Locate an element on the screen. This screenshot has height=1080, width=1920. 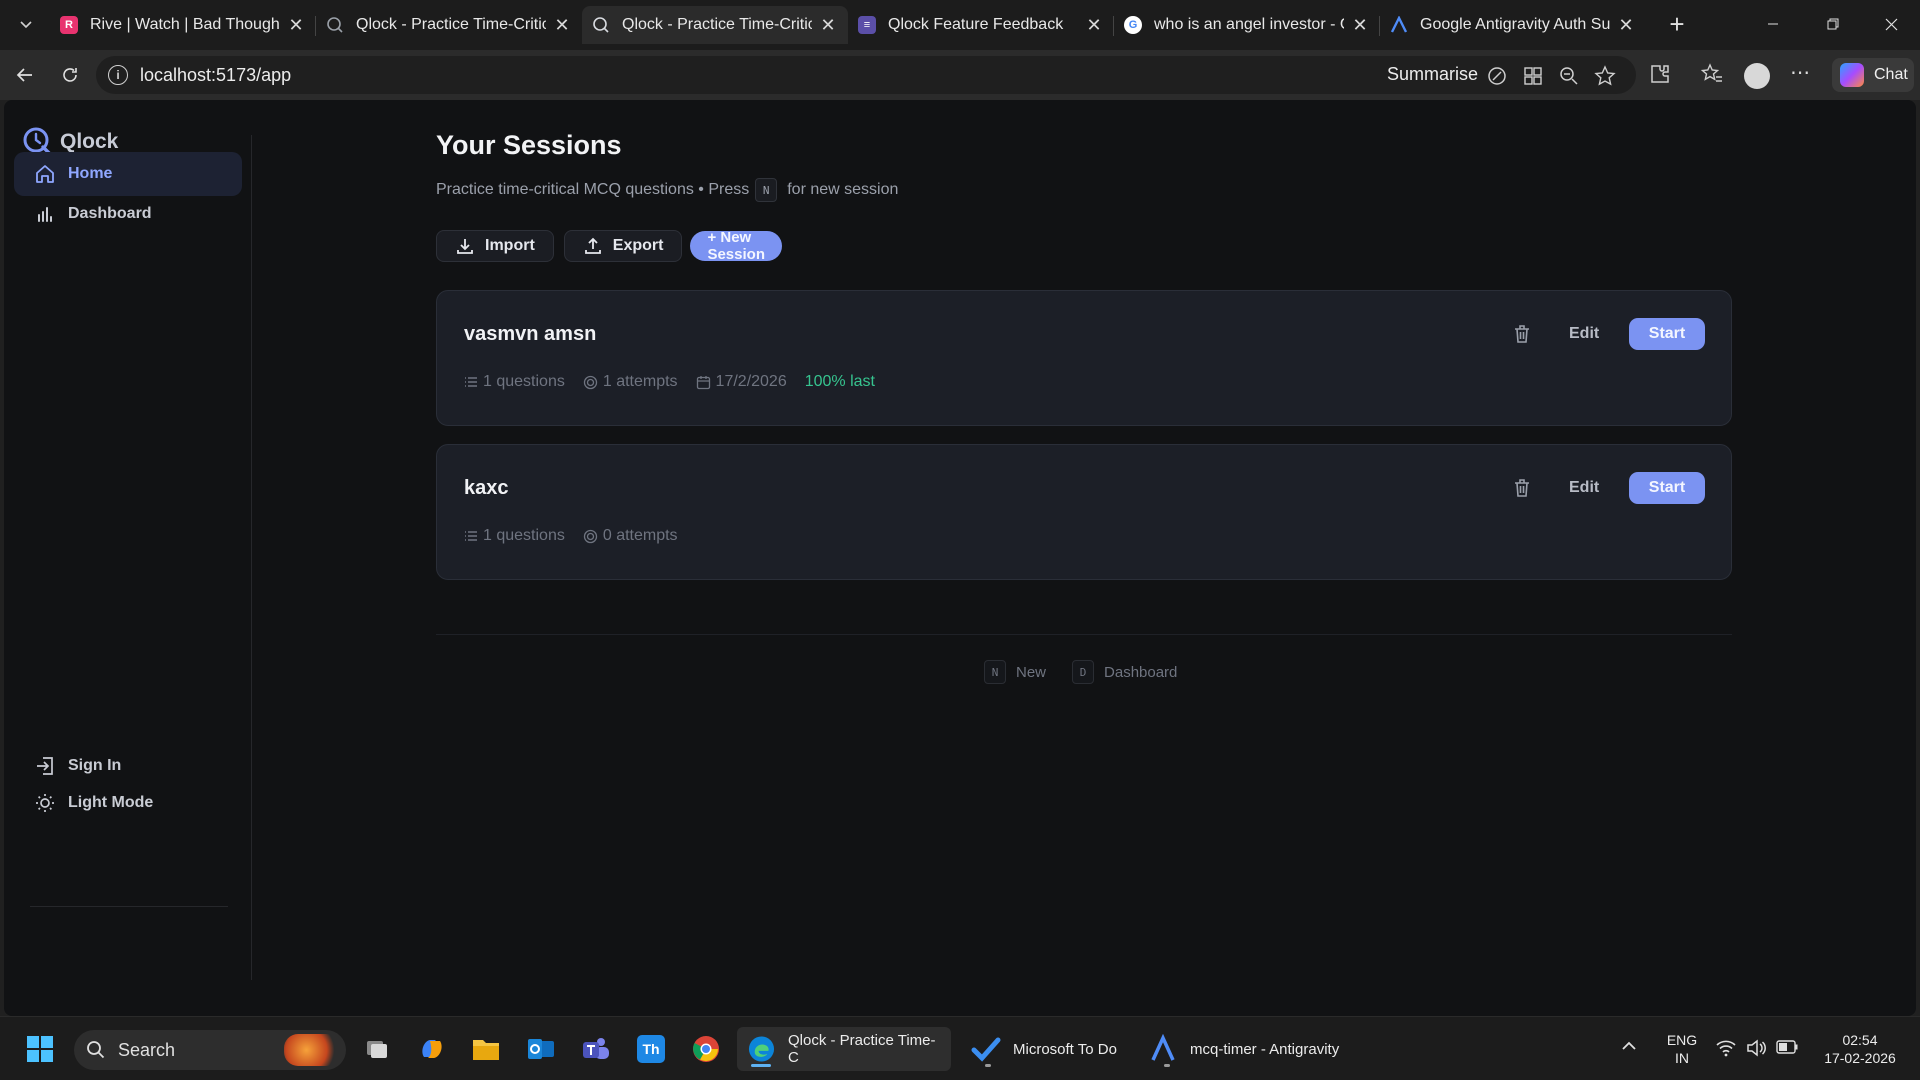
browser-tab: G who is an angel investor - Goo ✕ is located at coordinates (1247, 25).